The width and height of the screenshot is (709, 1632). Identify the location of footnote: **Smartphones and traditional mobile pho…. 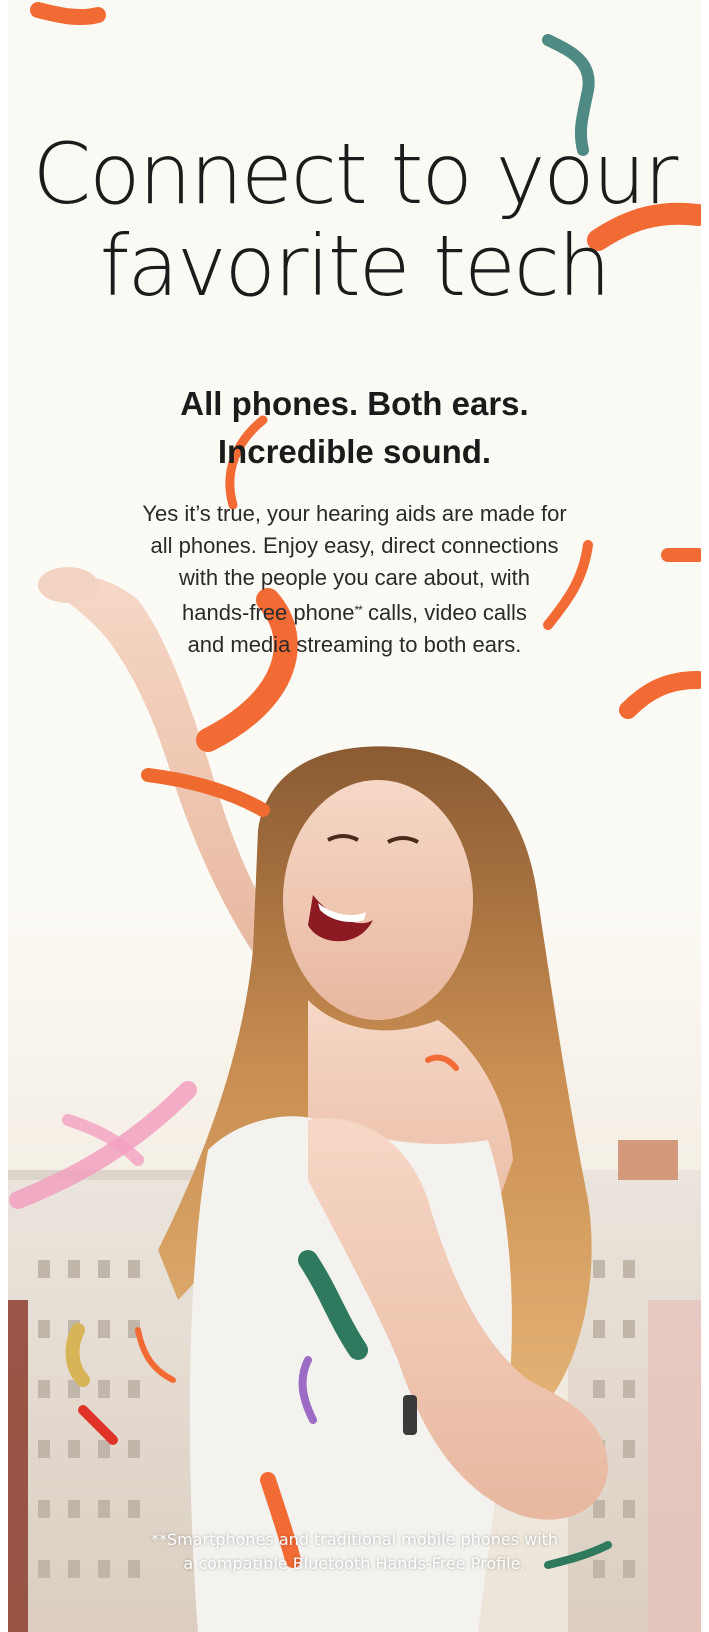
(354, 1552).